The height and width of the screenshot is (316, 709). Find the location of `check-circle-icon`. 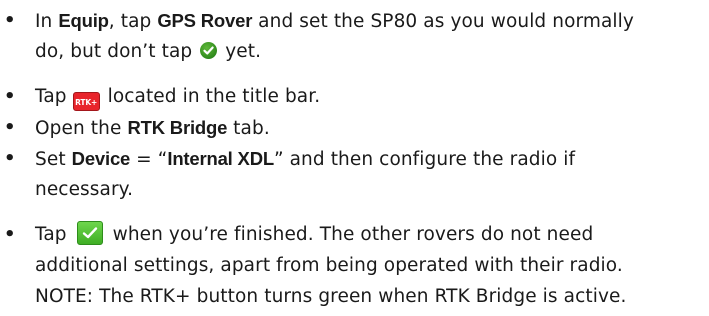

check-circle-icon is located at coordinates (209, 50).